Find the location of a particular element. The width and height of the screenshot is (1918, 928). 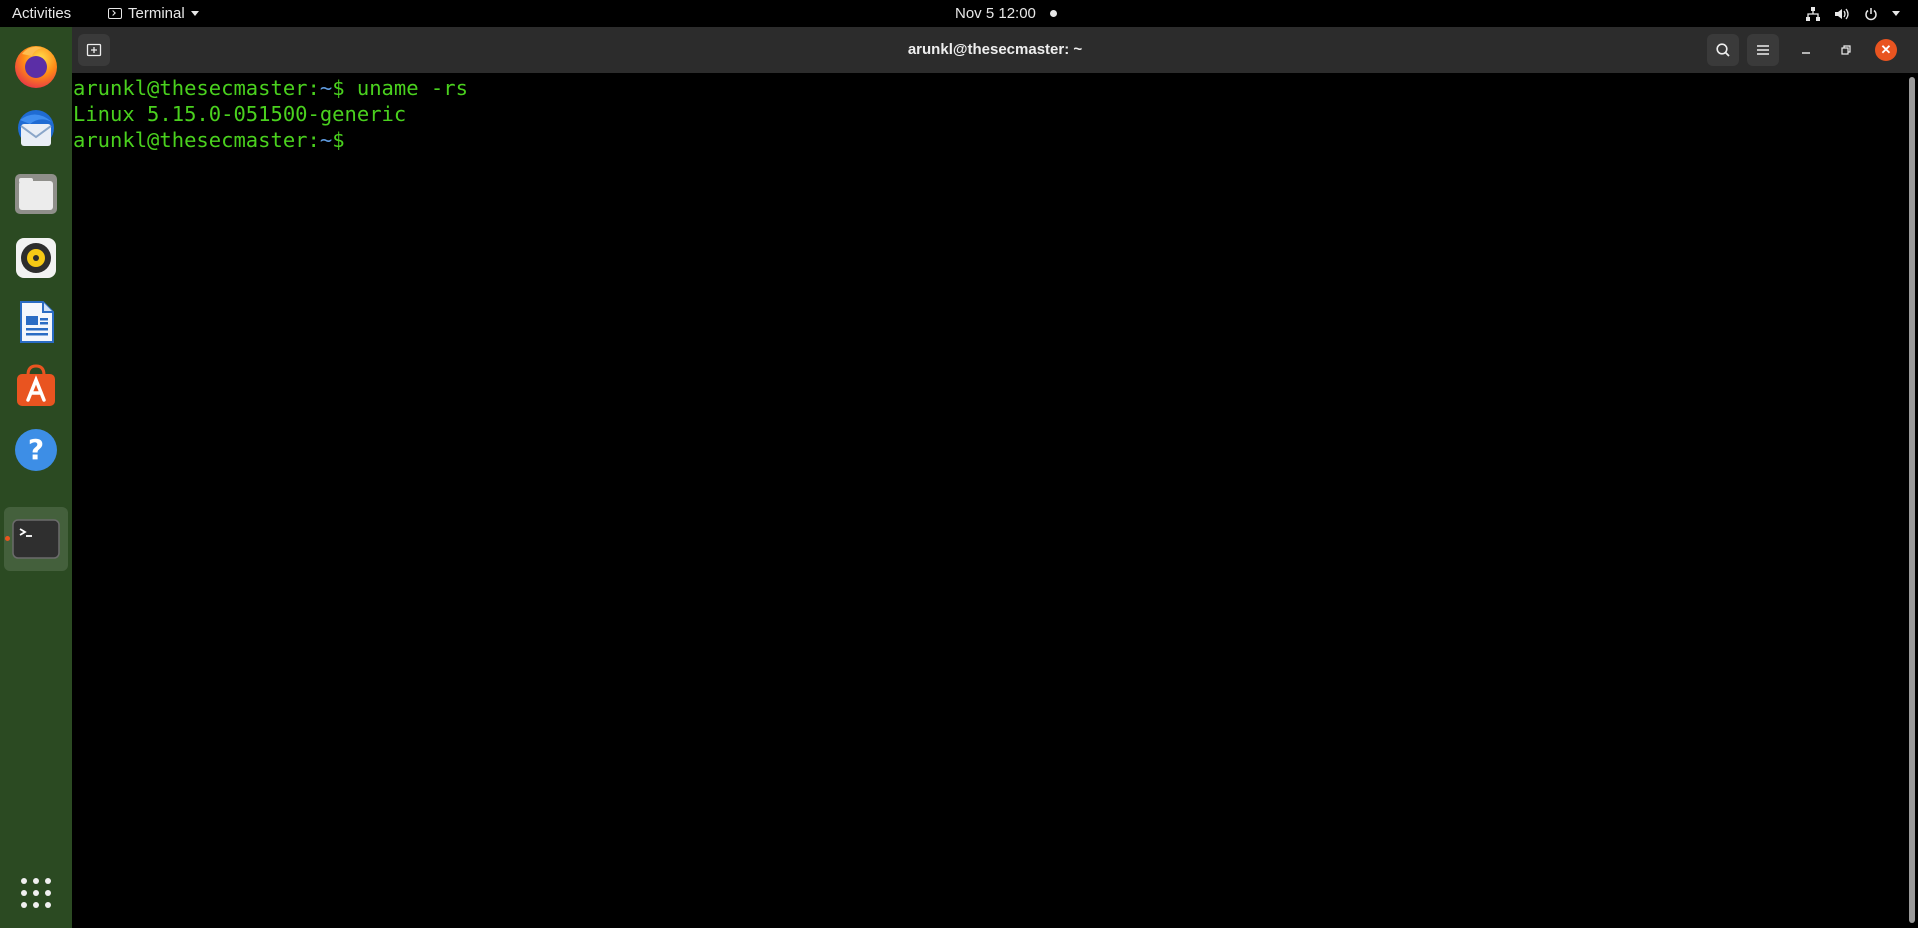

search-button is located at coordinates (1723, 50).